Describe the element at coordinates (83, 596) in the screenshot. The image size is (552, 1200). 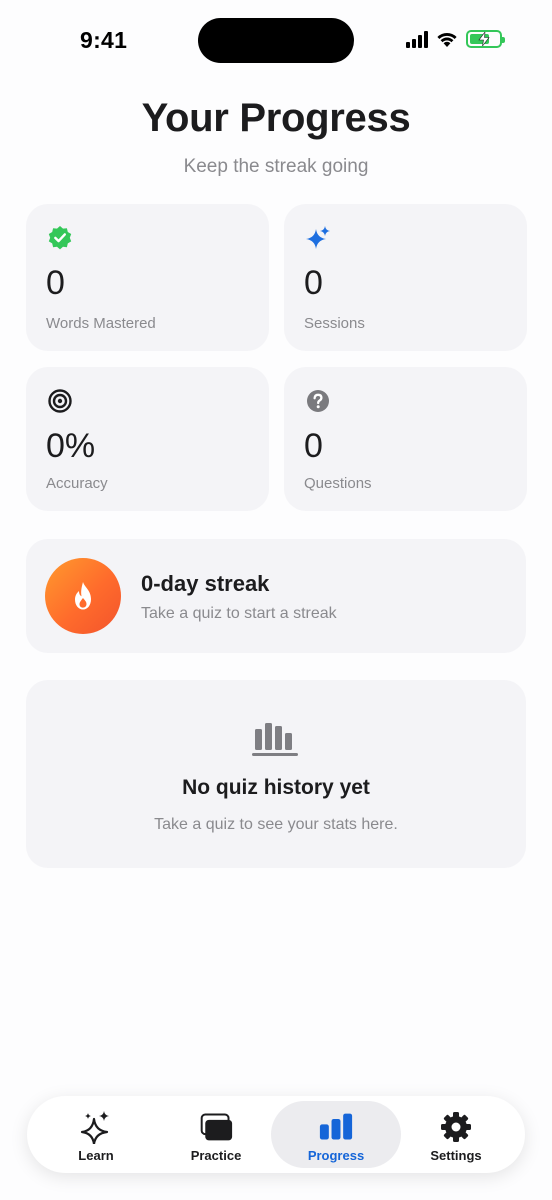
I see `flame-icon` at that location.